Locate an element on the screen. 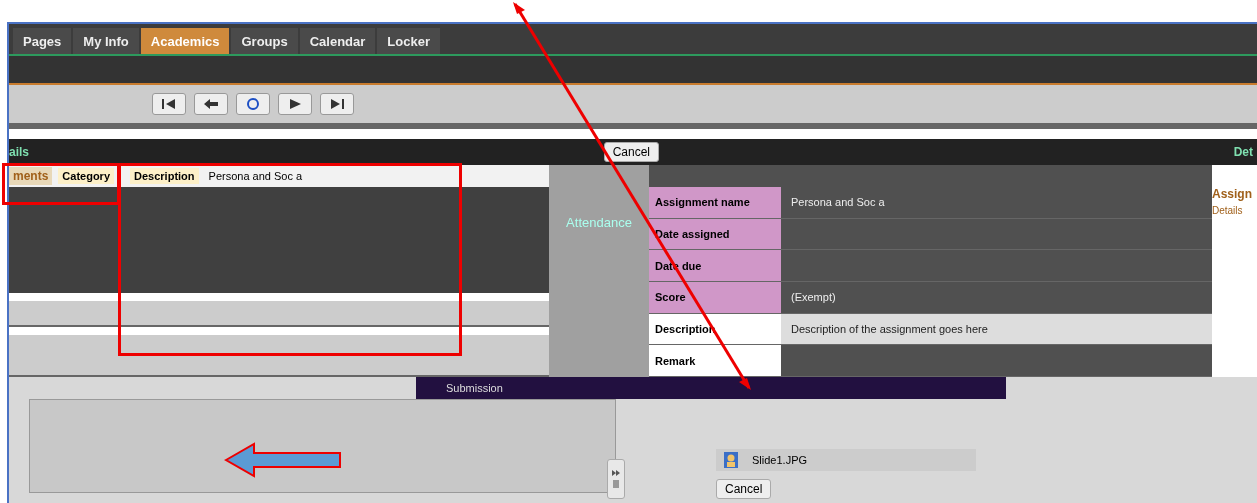  field-value: Persona and Soc a is located at coordinates (837, 202).